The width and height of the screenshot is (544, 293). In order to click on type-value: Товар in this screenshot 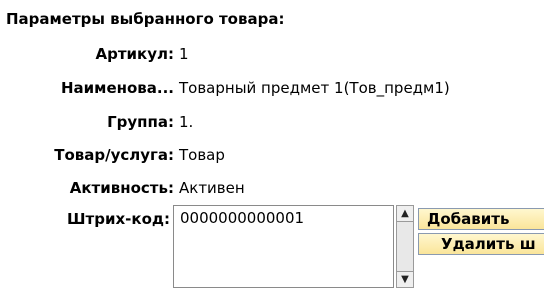, I will do `click(202, 155)`.